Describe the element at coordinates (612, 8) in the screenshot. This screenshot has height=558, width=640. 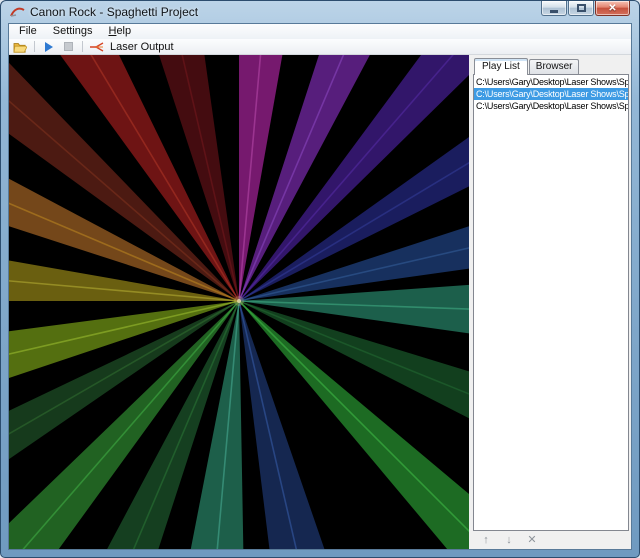
I see `close-button: ✕` at that location.